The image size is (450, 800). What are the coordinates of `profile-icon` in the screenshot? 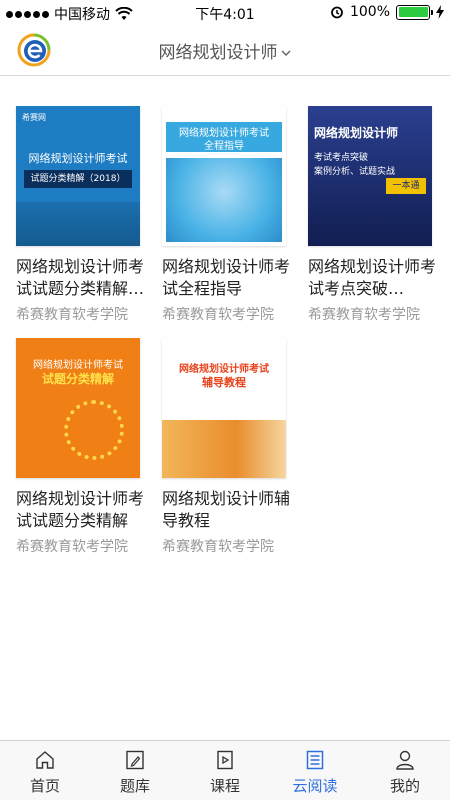 It's located at (405, 760).